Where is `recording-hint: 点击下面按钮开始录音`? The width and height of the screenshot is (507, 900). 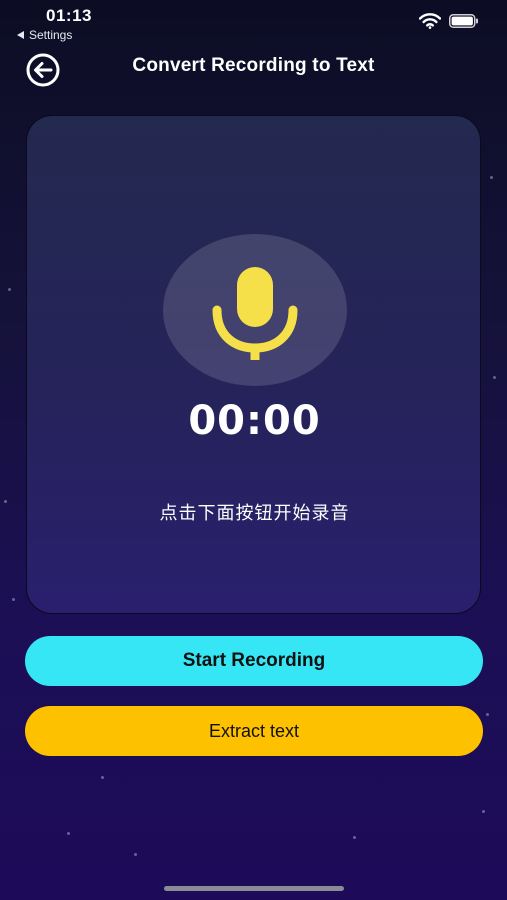
recording-hint: 点击下面按钮开始录音 is located at coordinates (254, 513).